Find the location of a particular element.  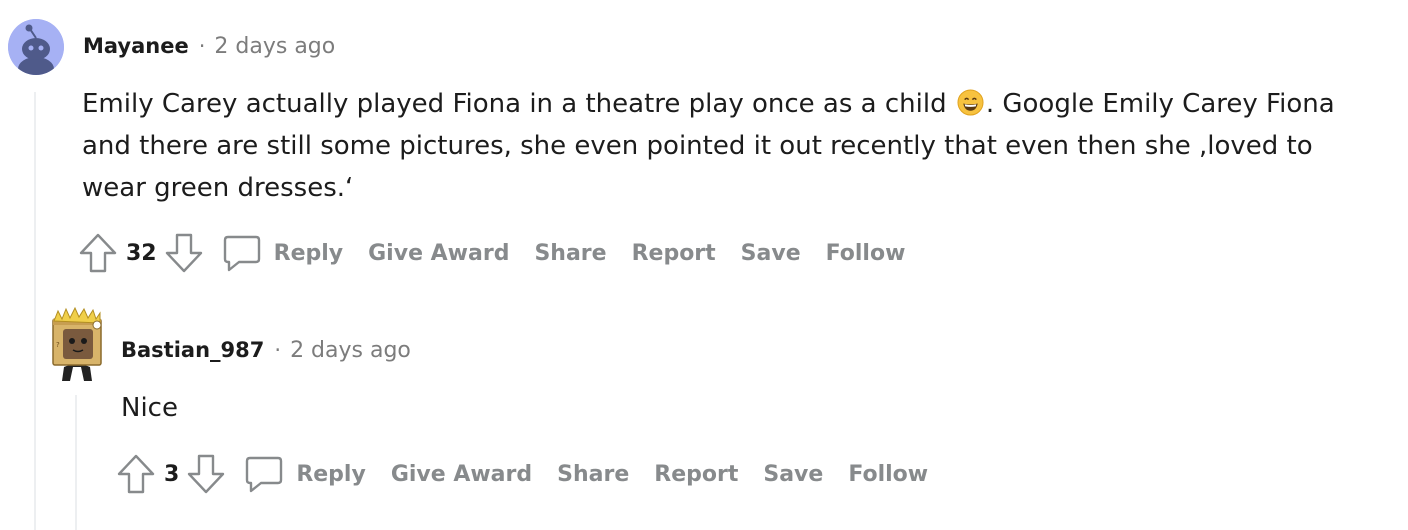

box-head-avatar-icon: ? is located at coordinates (77, 343).